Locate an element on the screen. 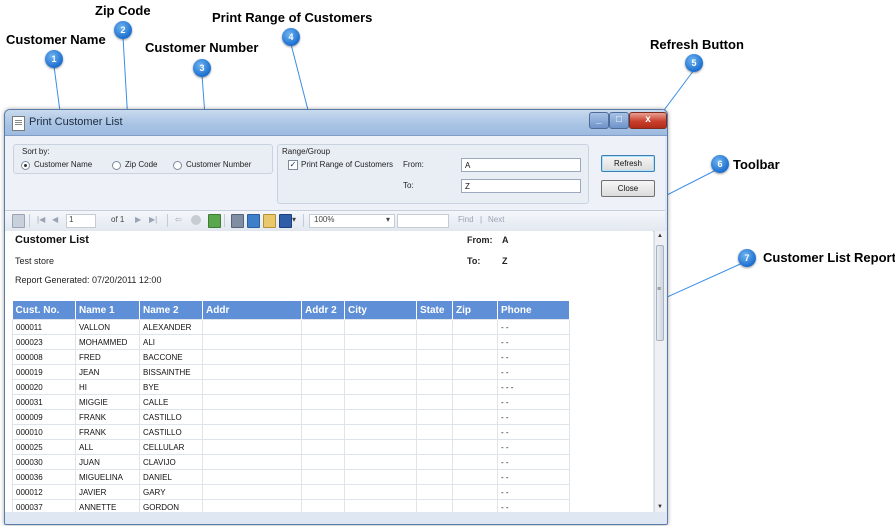  callout-badge-3: 3 is located at coordinates (202, 68).